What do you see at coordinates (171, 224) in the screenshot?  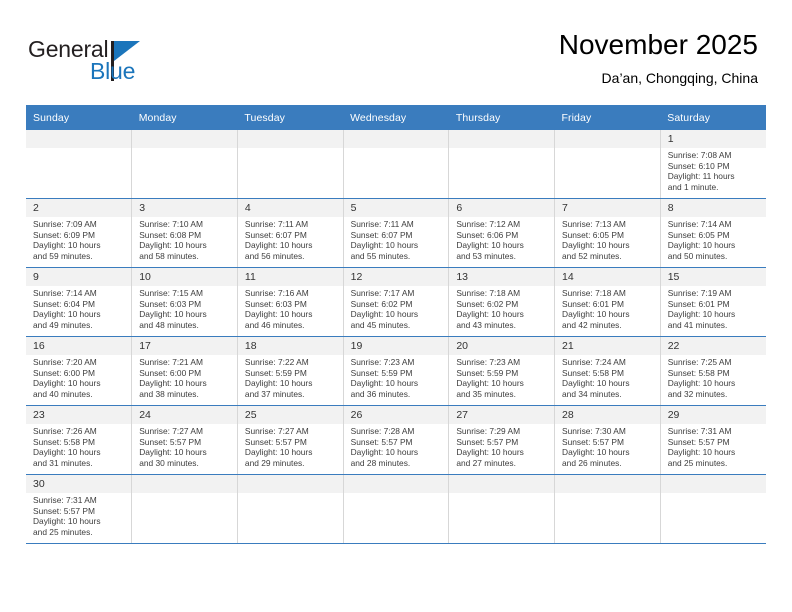 I see `day-event-line: Sunrise: 7:10 AM` at bounding box center [171, 224].